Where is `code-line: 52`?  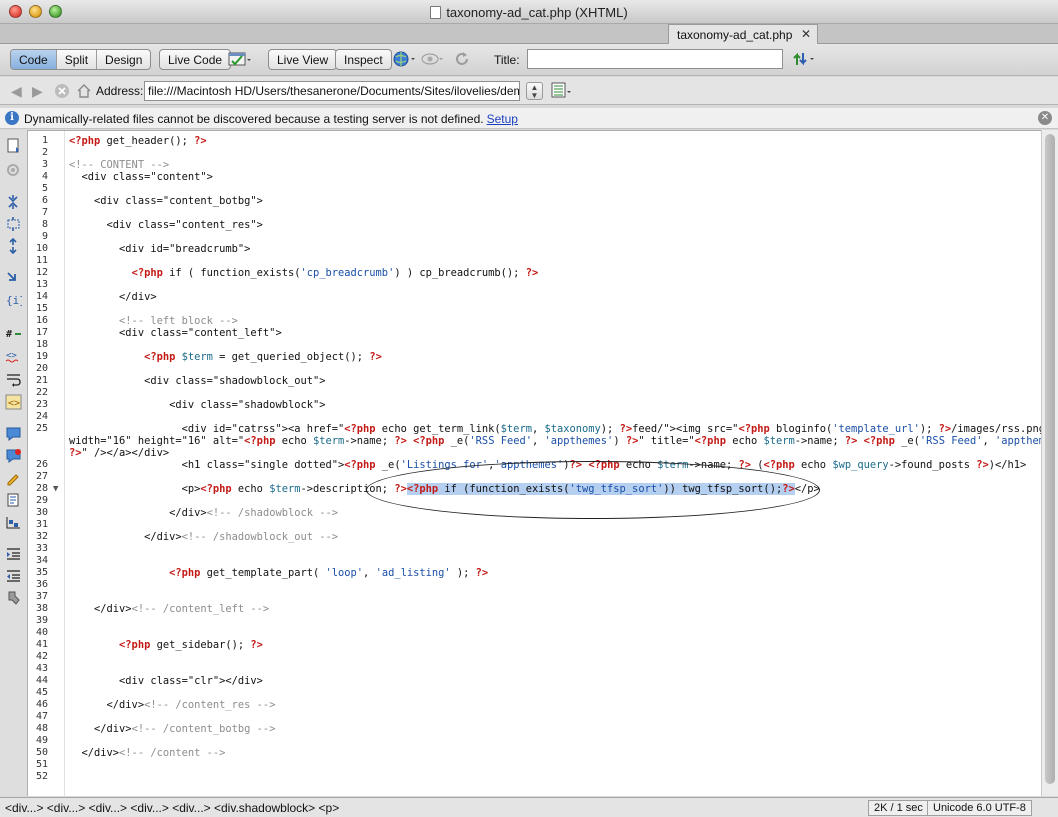 code-line: 52 is located at coordinates (534, 777).